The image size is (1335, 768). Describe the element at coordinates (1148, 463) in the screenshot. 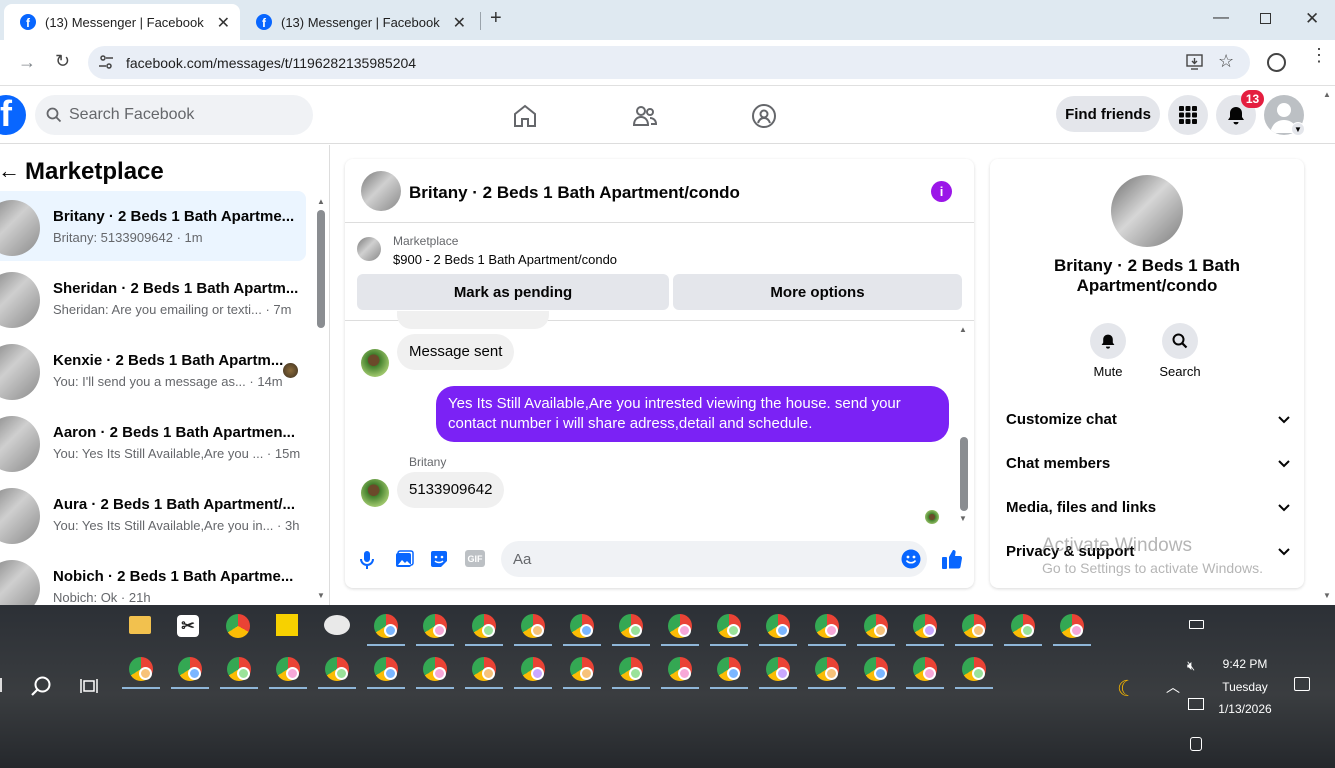

I see `chat-members-section: Chat members` at that location.